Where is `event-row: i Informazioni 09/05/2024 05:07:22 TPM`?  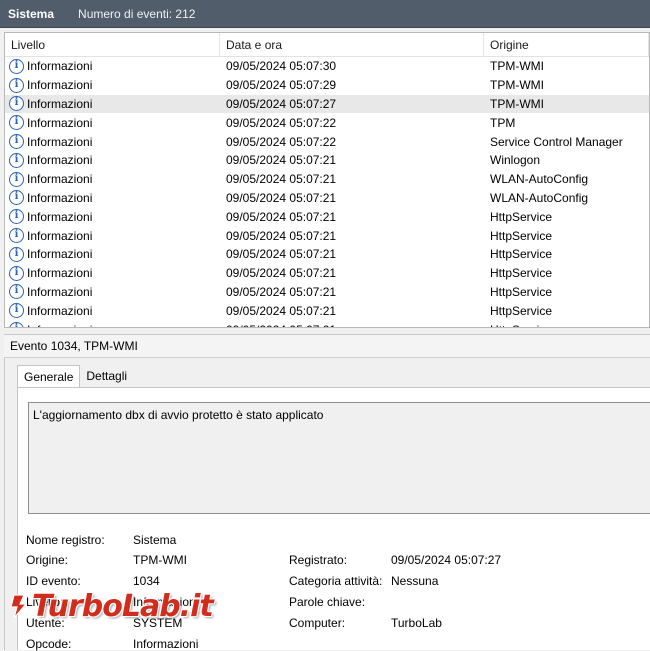 event-row: i Informazioni 09/05/2024 05:07:22 TPM is located at coordinates (327, 122).